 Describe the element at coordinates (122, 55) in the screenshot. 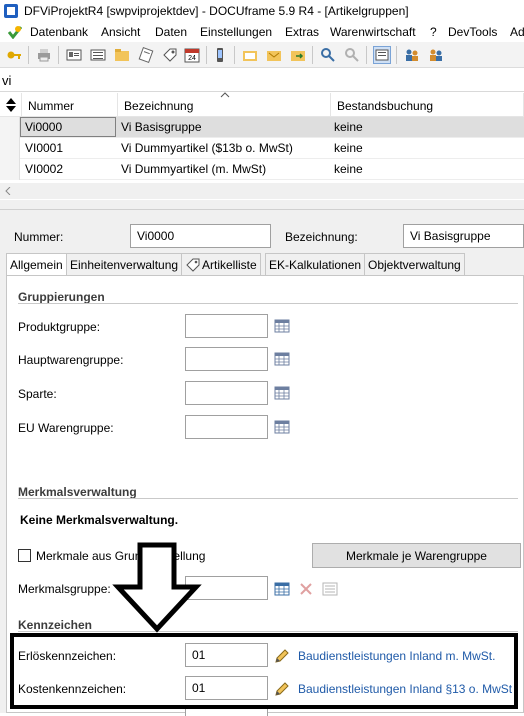

I see `folder-icon` at that location.